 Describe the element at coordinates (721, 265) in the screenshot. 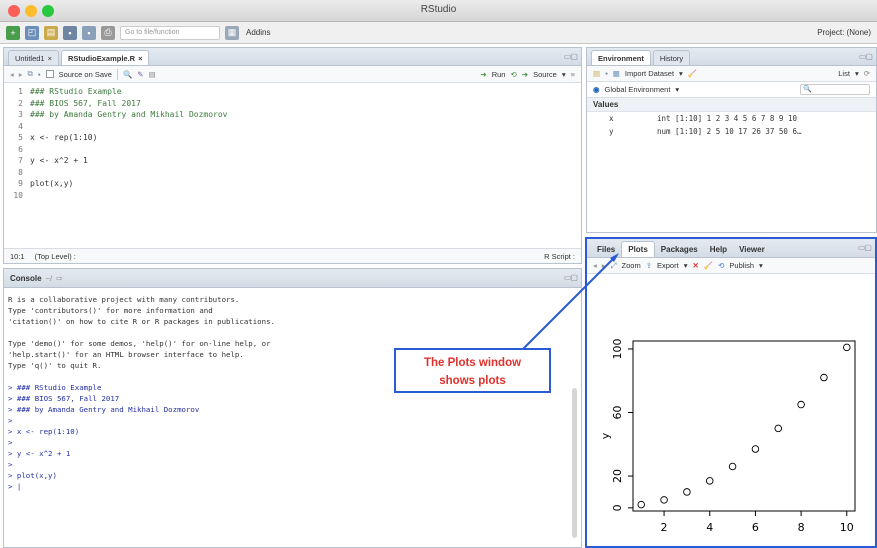

I see `publish-icon: ⟲` at that location.